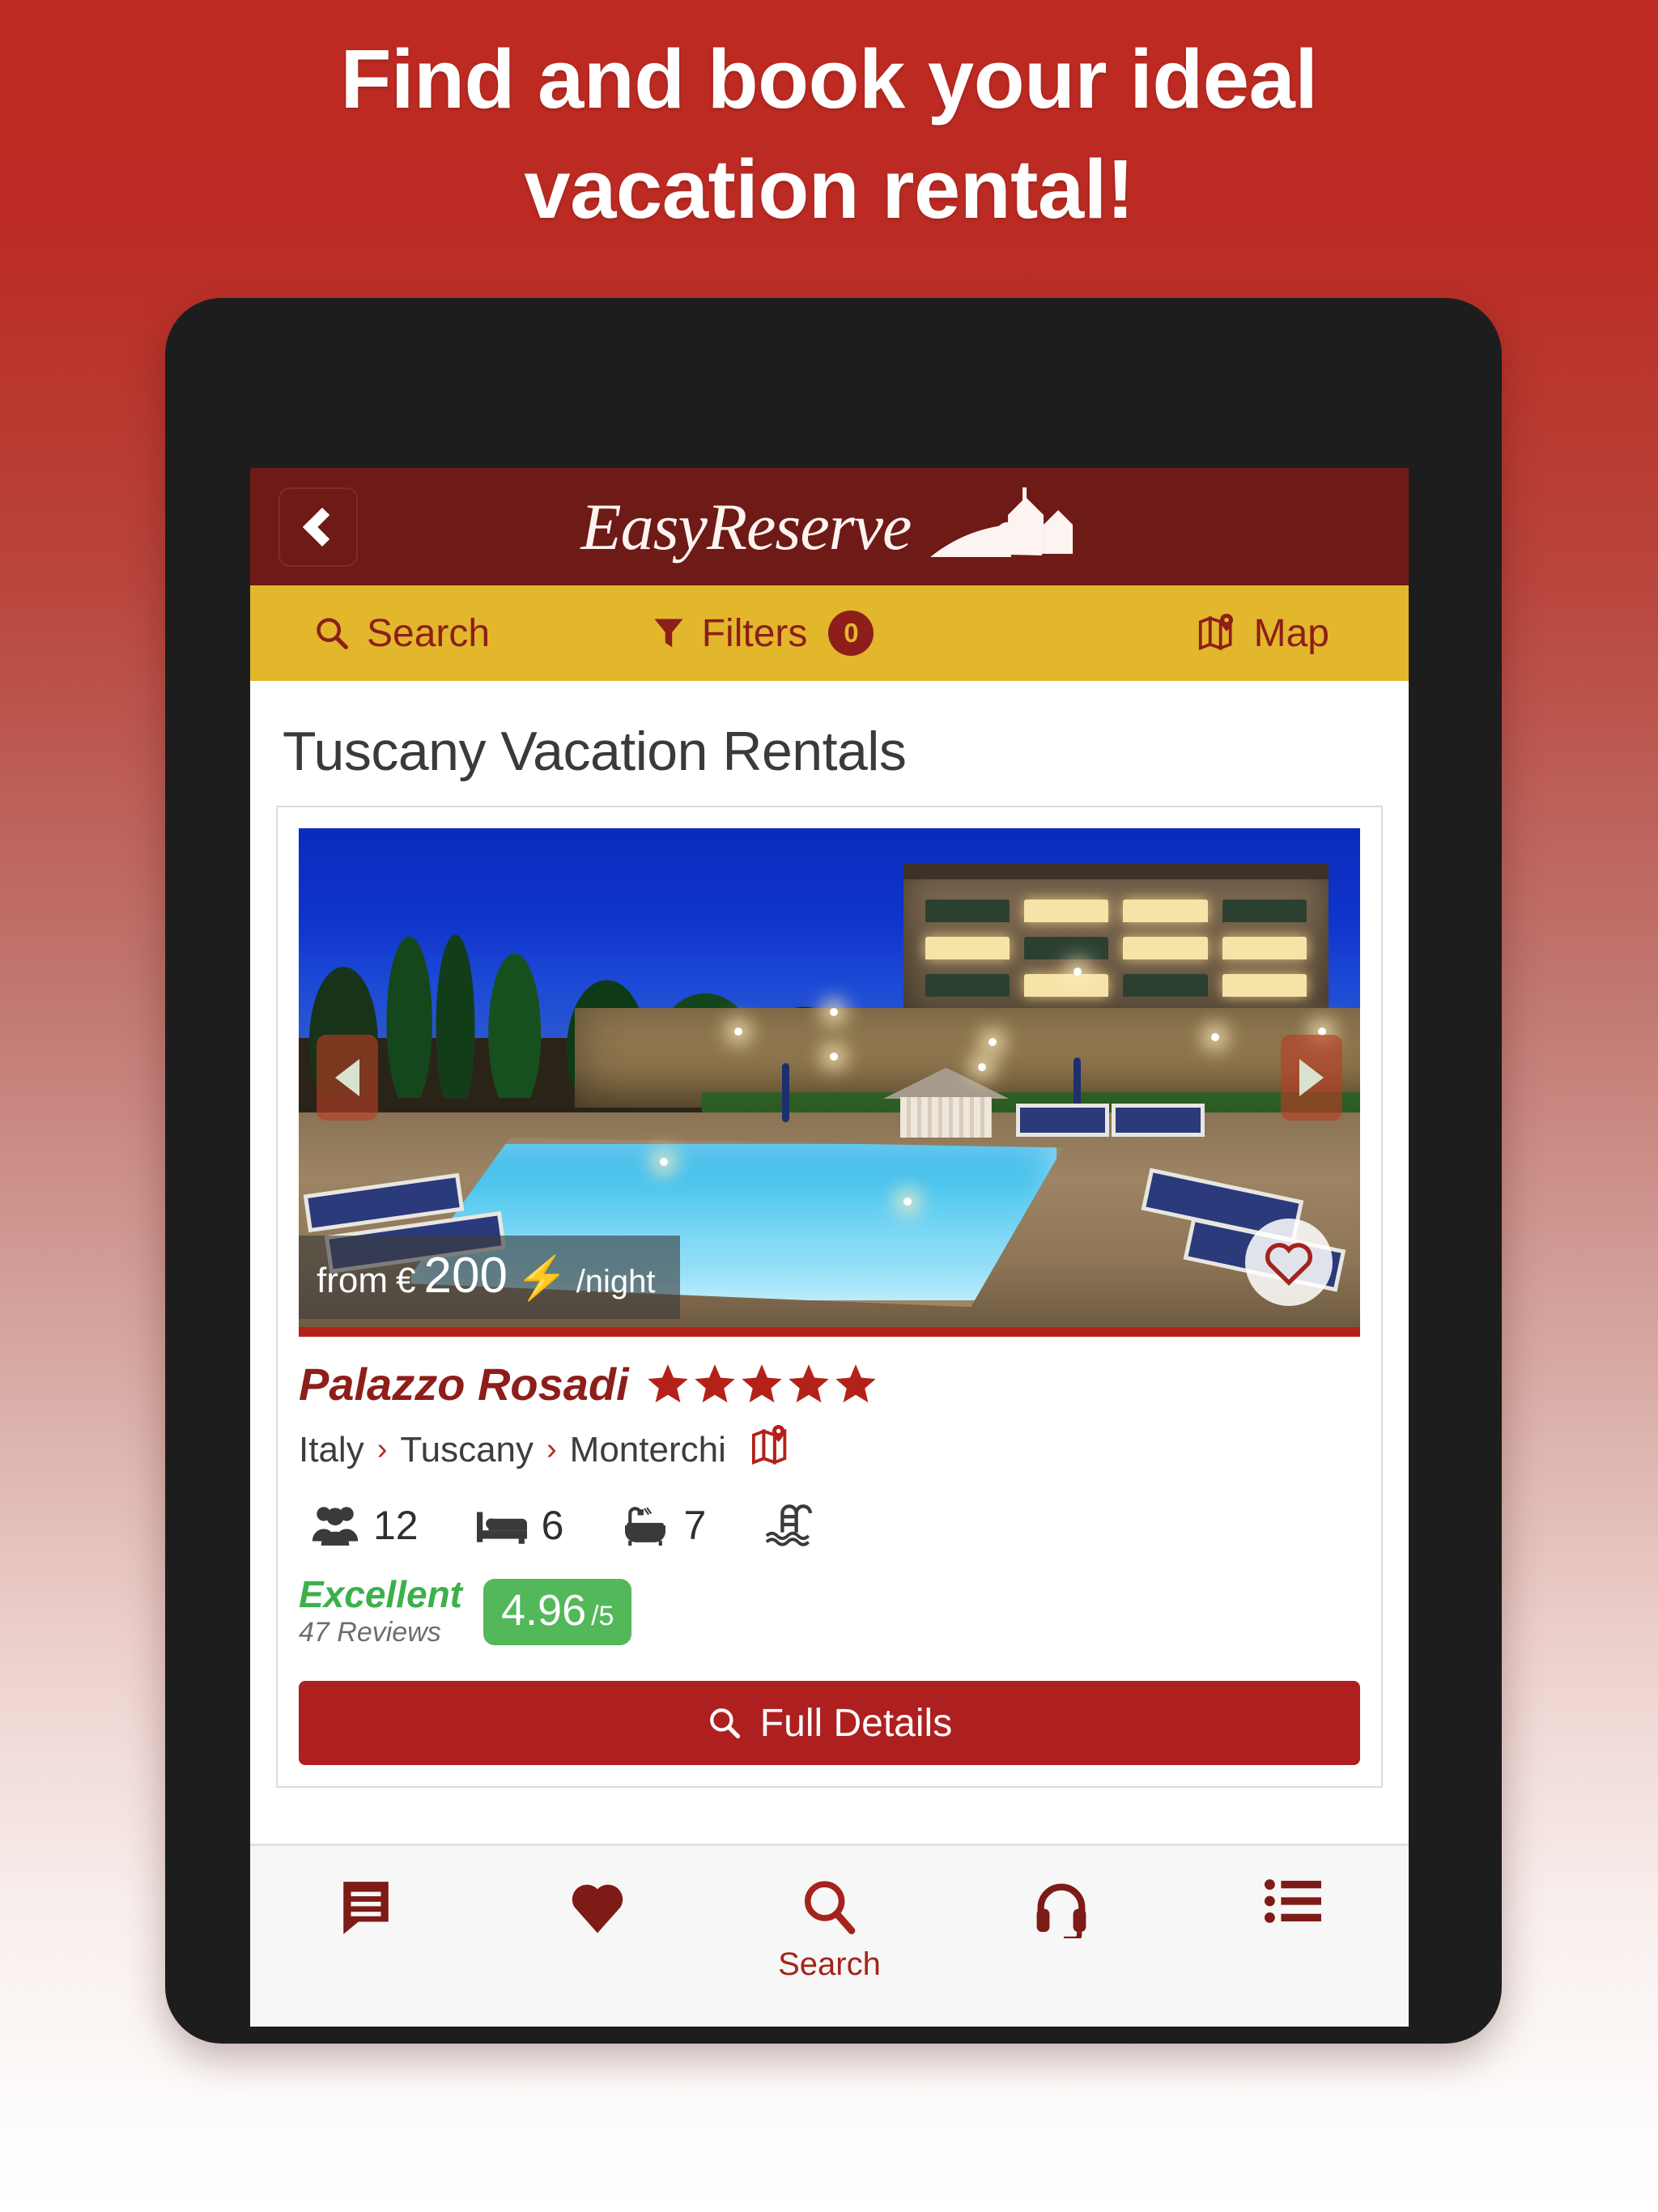 This screenshot has width=1658, height=2212. What do you see at coordinates (789, 1525) in the screenshot?
I see `pool-icon` at bounding box center [789, 1525].